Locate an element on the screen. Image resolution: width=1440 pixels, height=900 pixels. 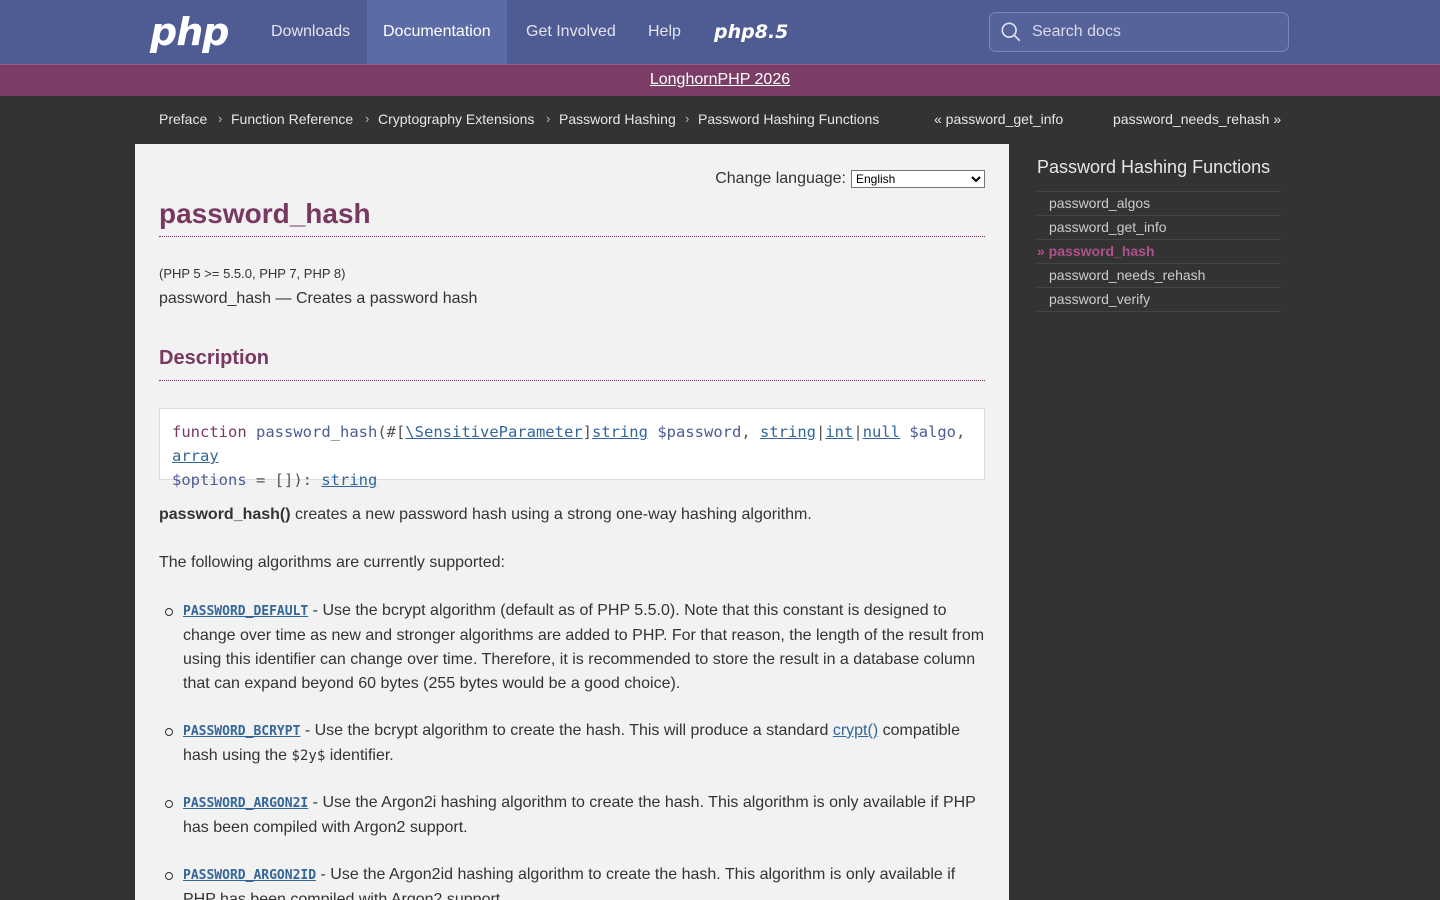
sidebar-title: Password Hashing Functions is located at coordinates (1159, 167).